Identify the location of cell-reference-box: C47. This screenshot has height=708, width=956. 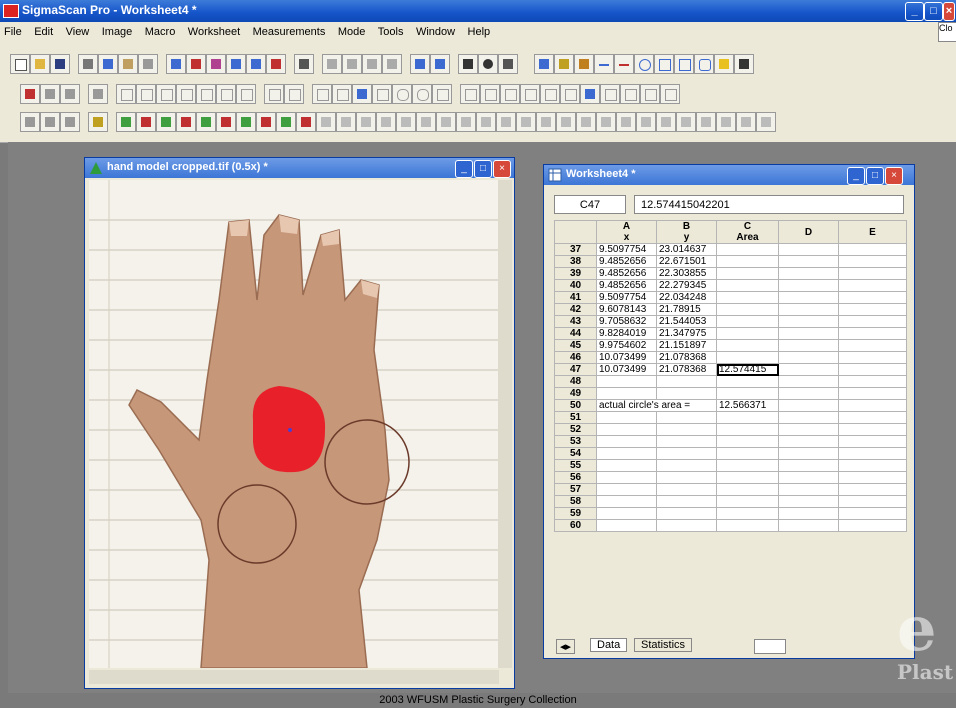
(590, 204).